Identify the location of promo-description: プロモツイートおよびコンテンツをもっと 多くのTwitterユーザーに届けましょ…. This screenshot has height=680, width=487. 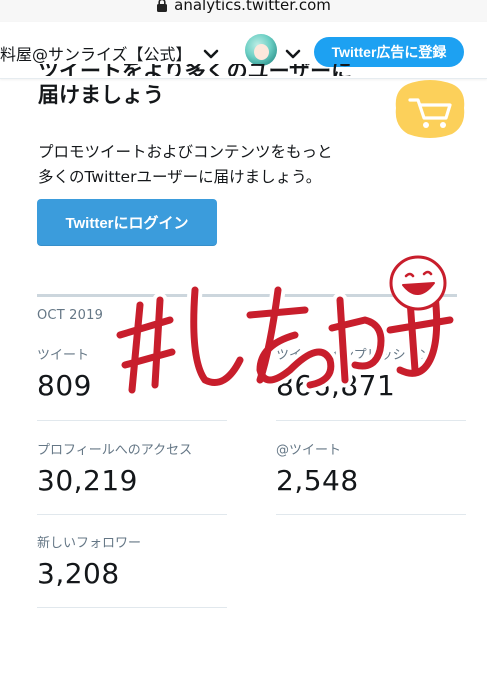
(208, 165).